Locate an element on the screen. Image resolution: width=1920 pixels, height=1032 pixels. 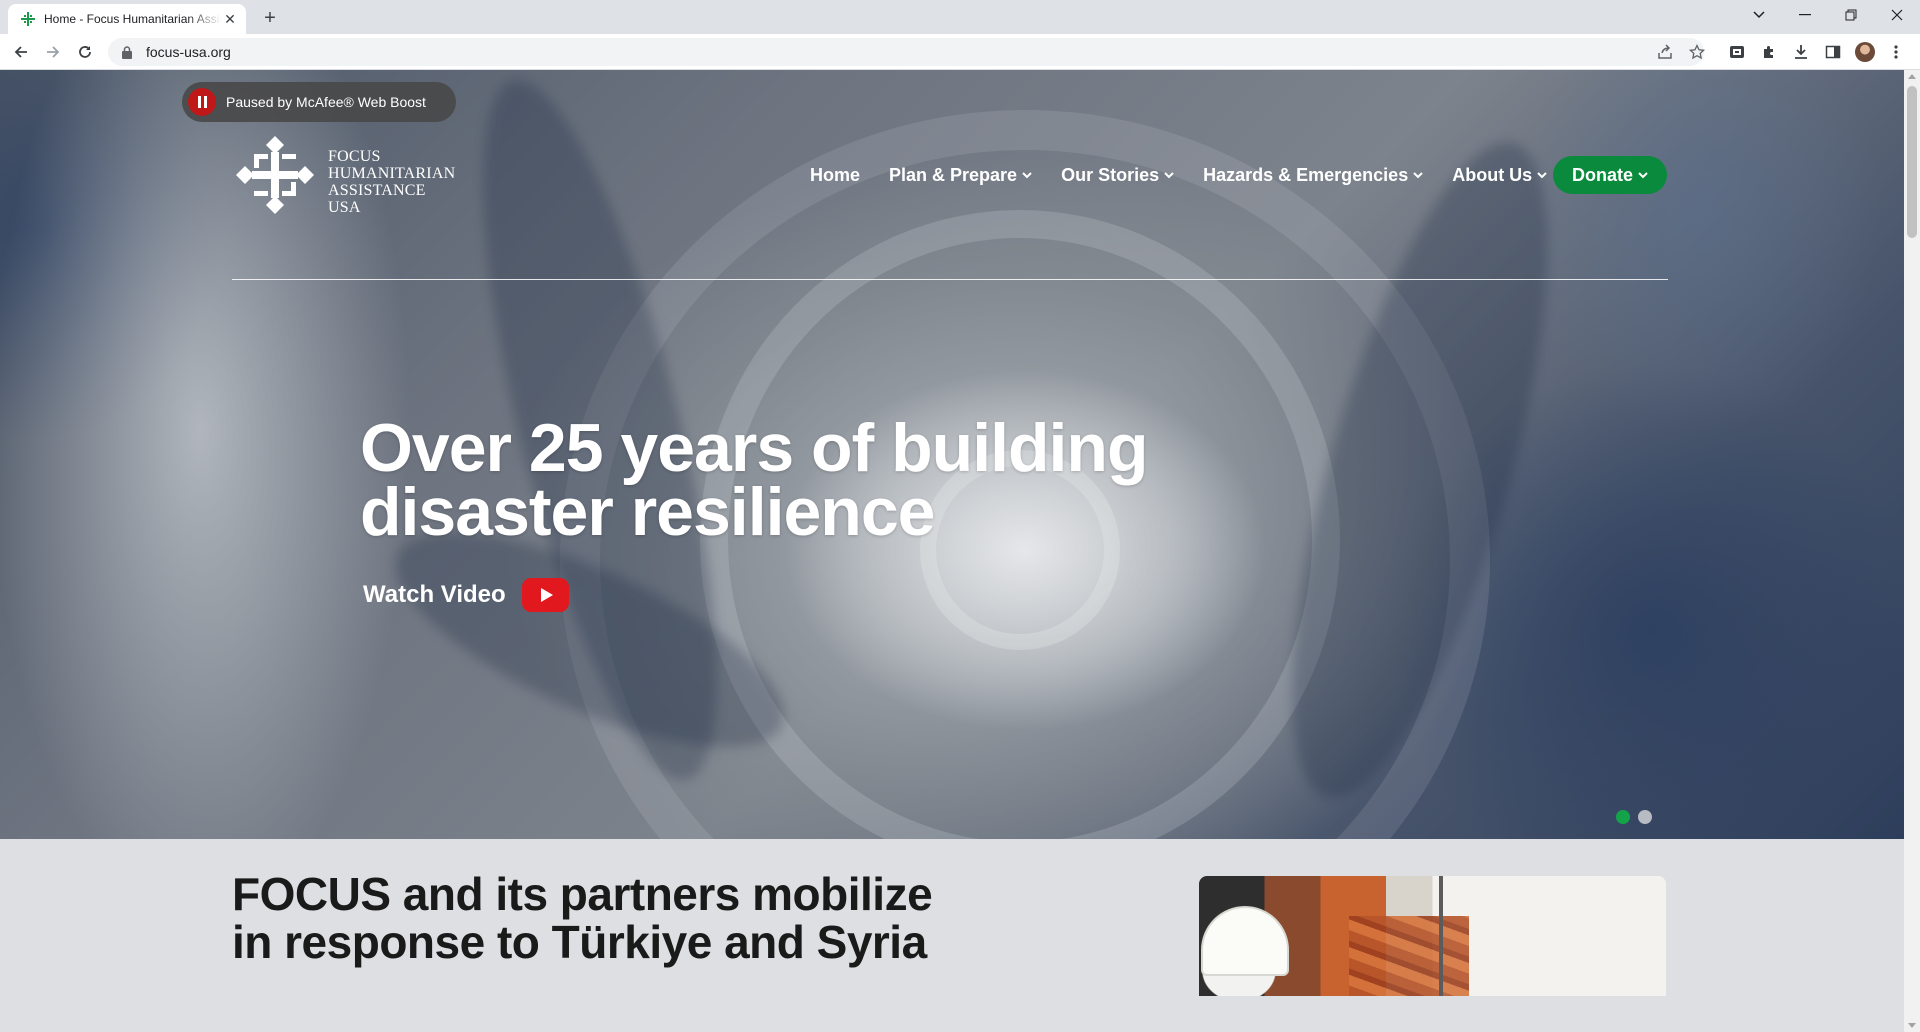
nav-item-our-stories: Our Stories is located at coordinates (1117, 175).